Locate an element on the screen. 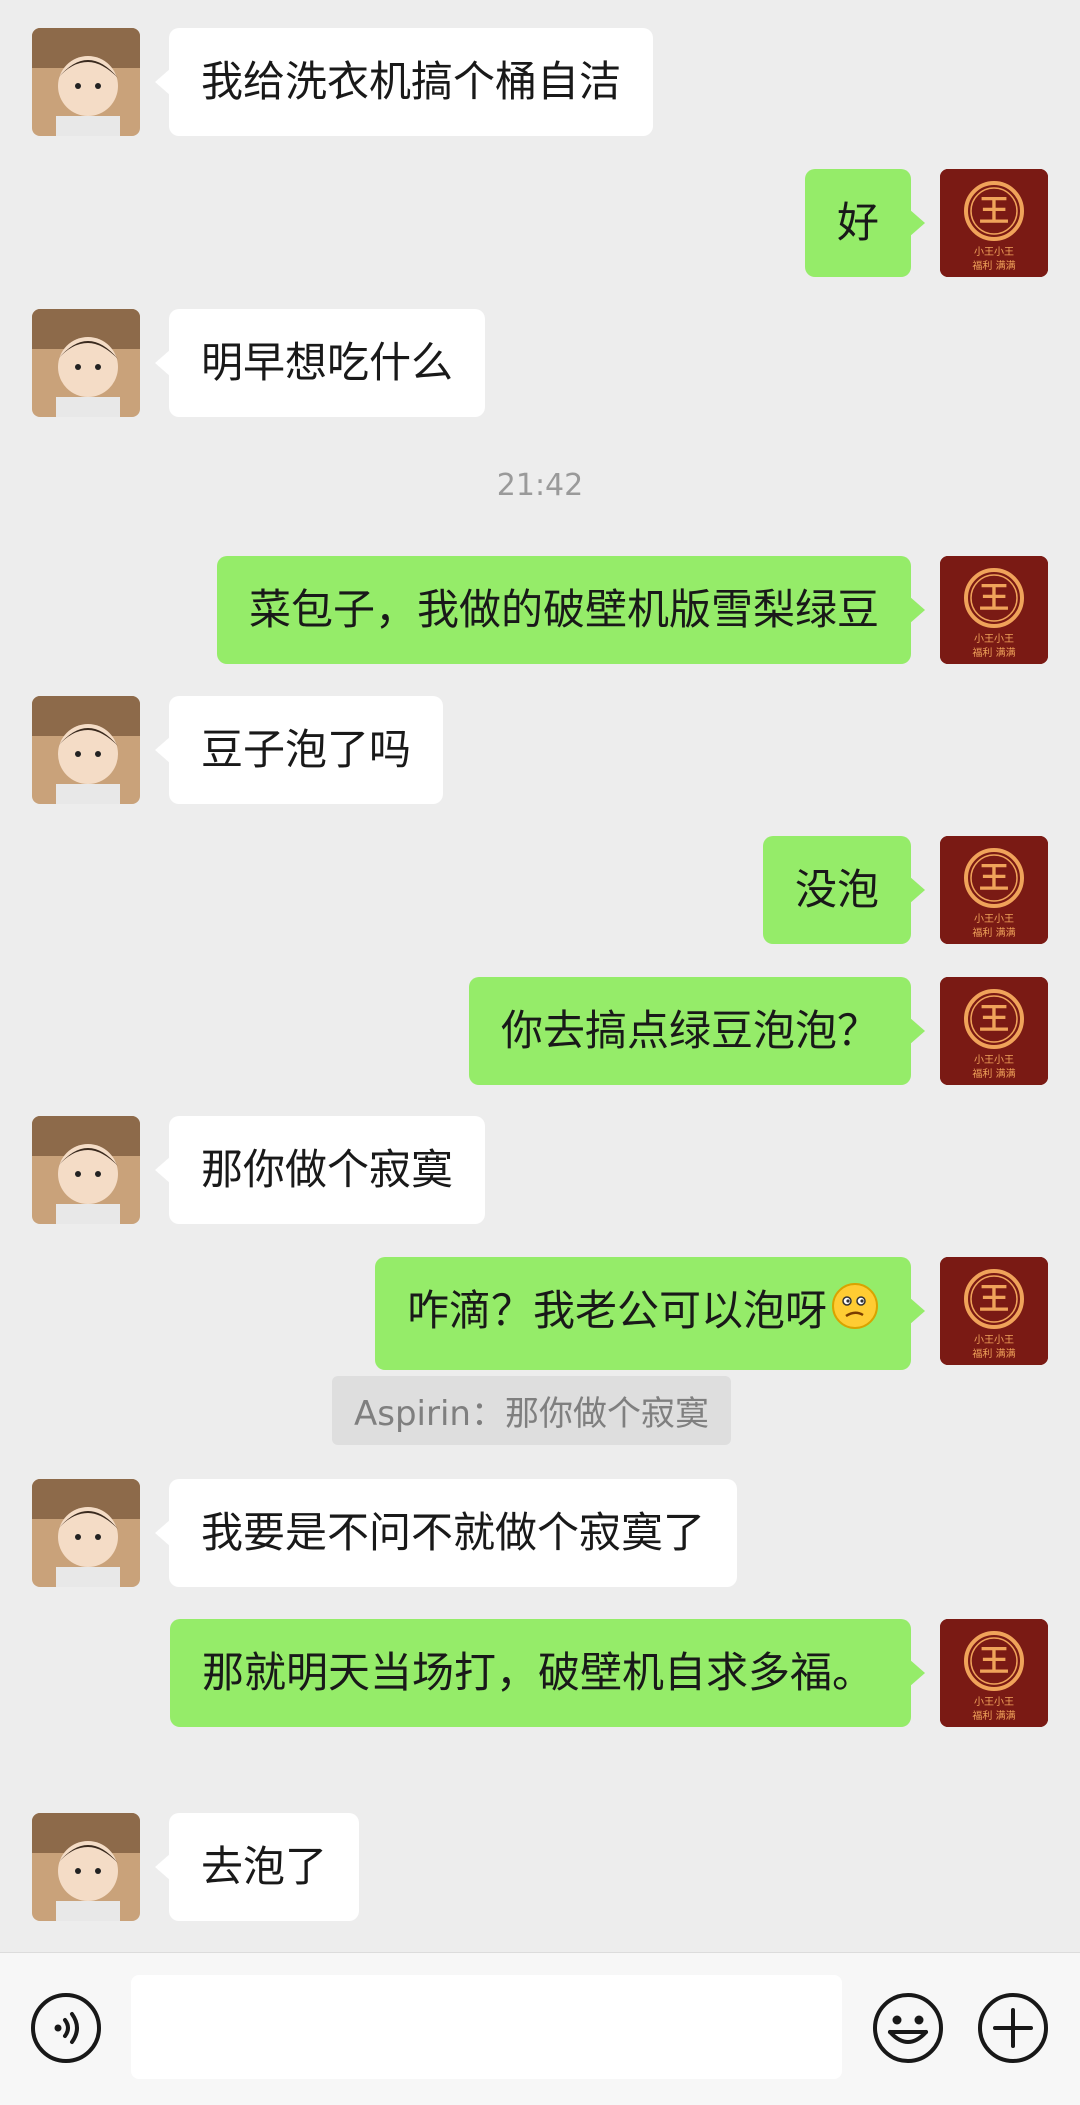  thinking-face-emoji-icon is located at coordinates (855, 1314).